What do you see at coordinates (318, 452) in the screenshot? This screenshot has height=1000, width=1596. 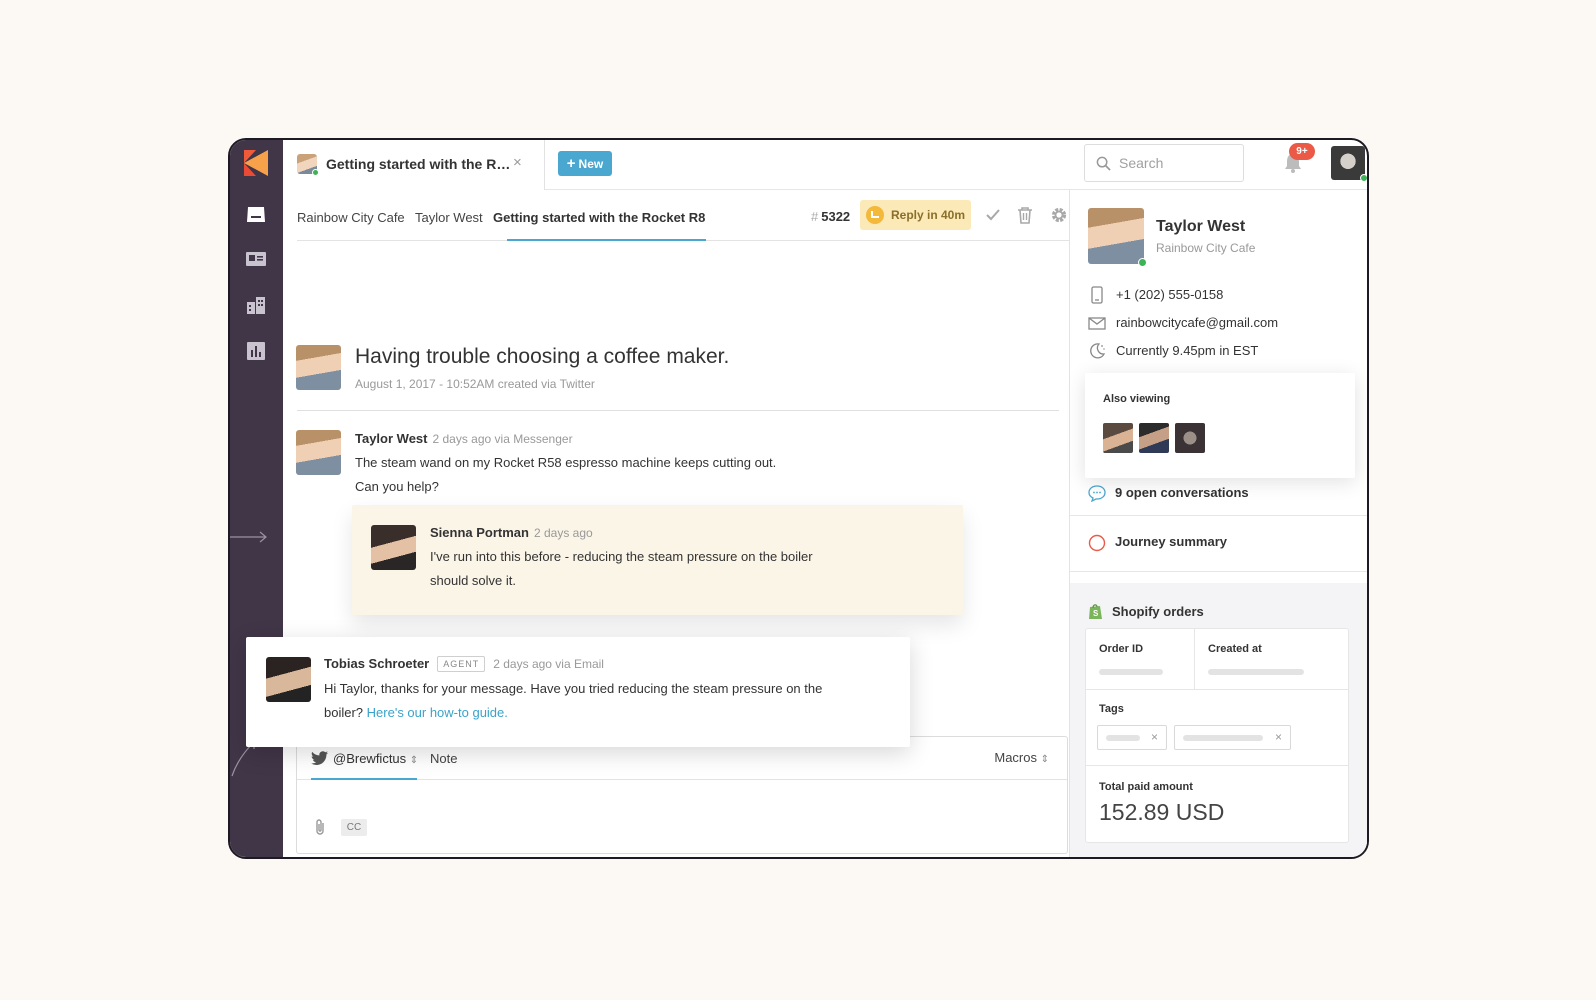 I see `message-avatar` at bounding box center [318, 452].